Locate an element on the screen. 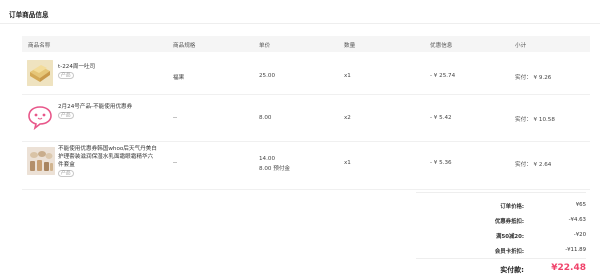  unit-price-value: 14.00 is located at coordinates (267, 159).